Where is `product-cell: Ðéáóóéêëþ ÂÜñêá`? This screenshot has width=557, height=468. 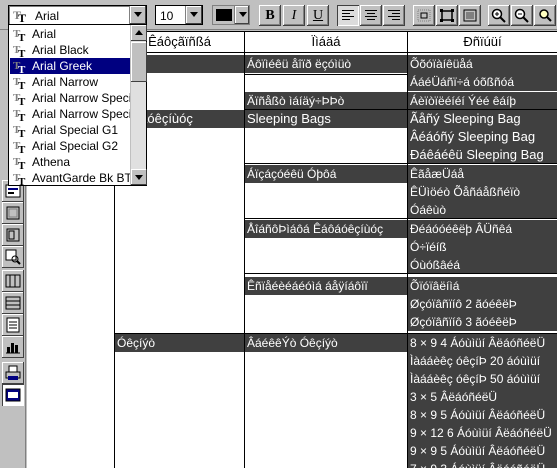 product-cell: Ðéáóóéêëþ ÂÜñêá is located at coordinates (482, 229).